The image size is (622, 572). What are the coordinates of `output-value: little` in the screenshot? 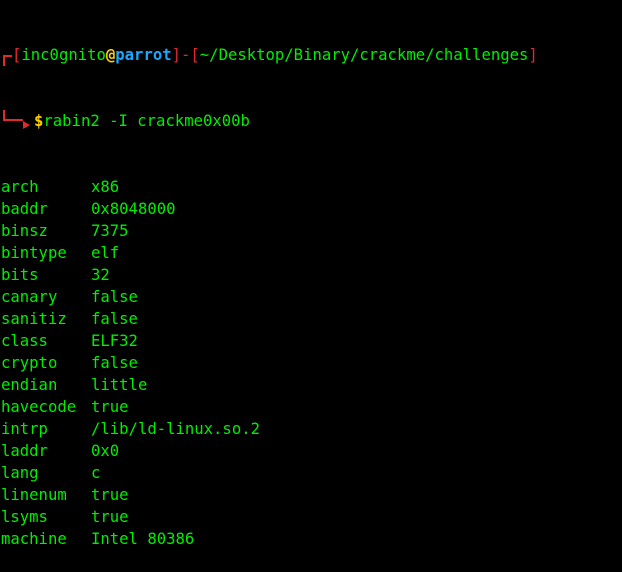 It's located at (119, 385).